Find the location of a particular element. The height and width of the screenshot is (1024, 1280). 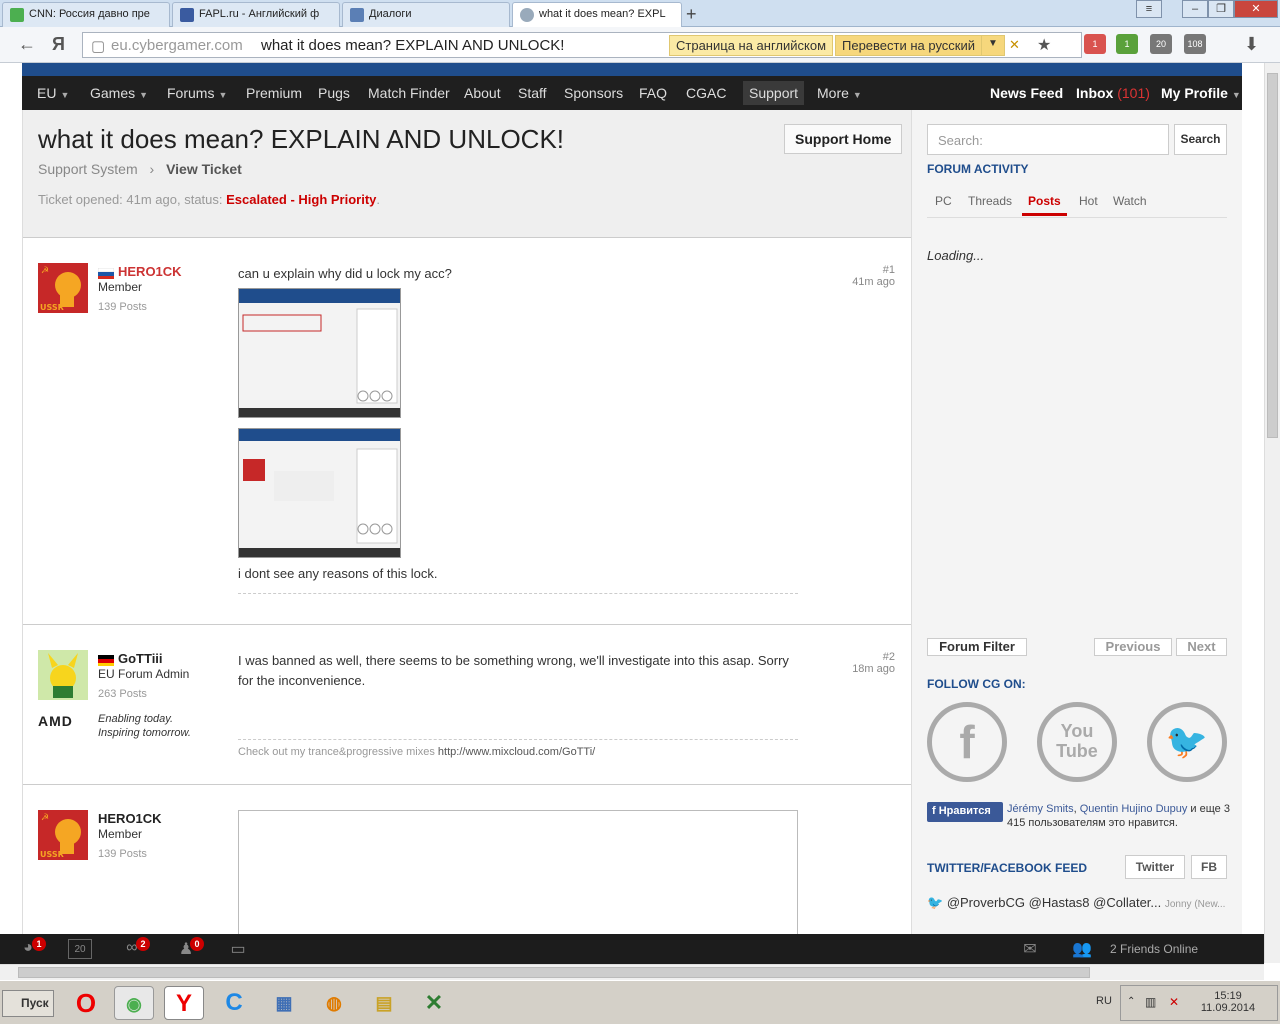

vertical-scrollbar is located at coordinates (1272, 513).